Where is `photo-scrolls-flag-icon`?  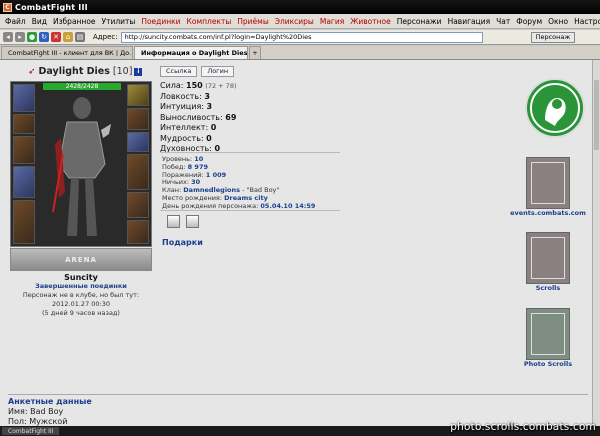 photo-scrolls-flag-icon is located at coordinates (548, 334).